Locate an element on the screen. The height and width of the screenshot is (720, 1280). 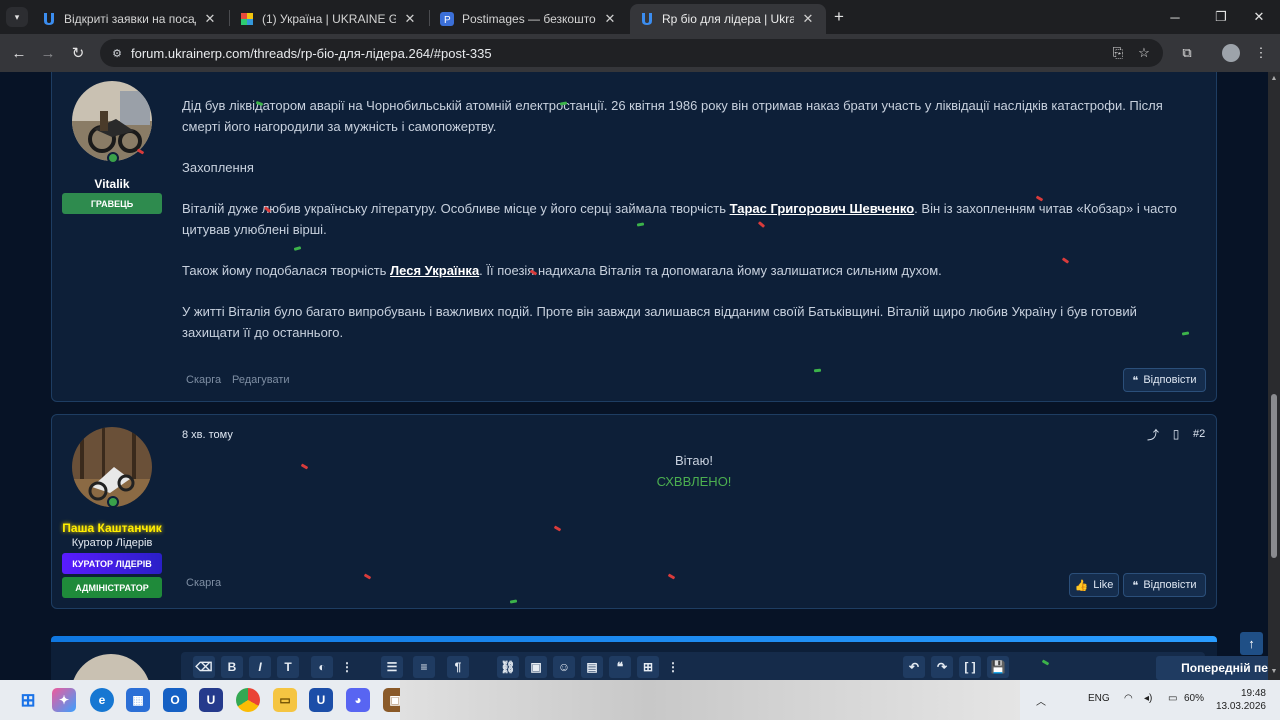
scroll-thumb is located at coordinates (1274, 476).